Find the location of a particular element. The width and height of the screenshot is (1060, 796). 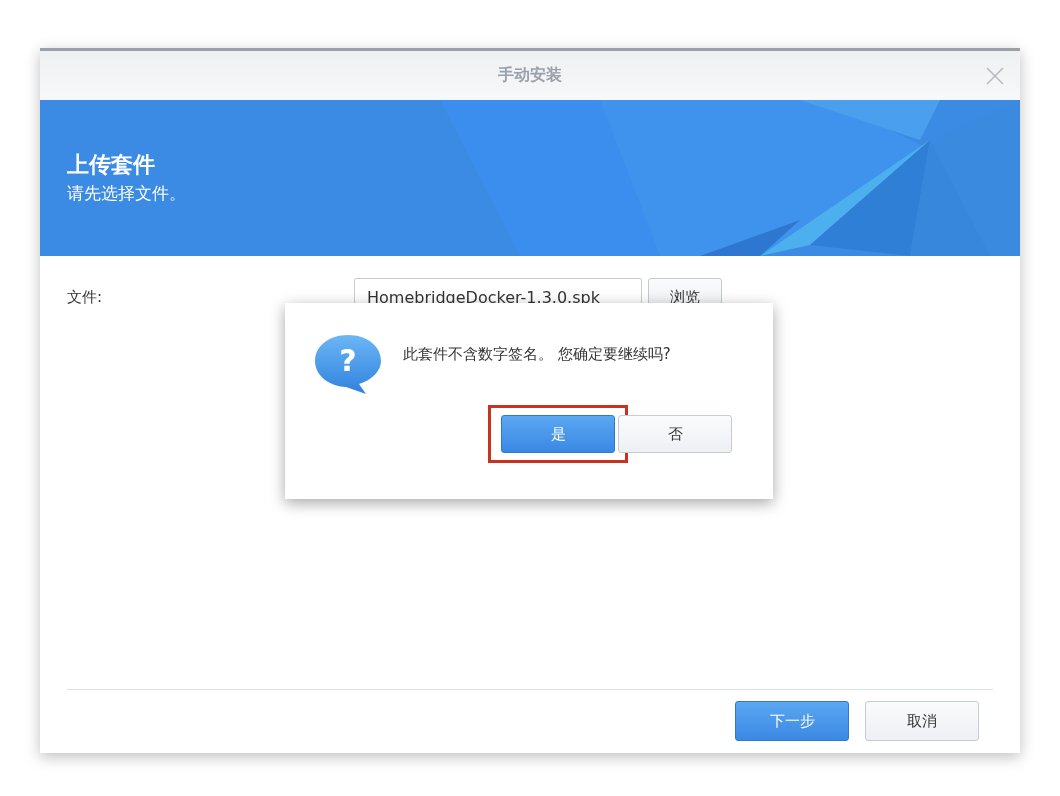

banner-subtitle: 请先选择文件。 is located at coordinates (126, 193).